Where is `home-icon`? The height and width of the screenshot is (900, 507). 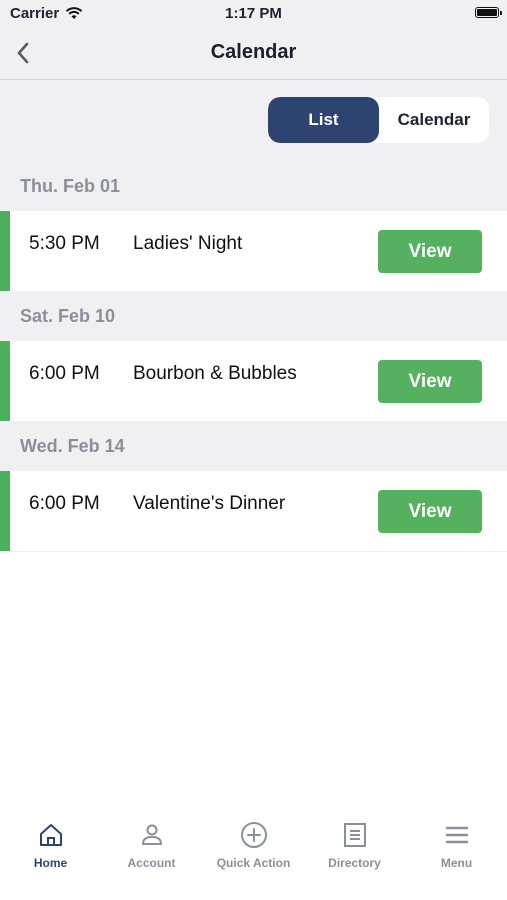 home-icon is located at coordinates (50, 835).